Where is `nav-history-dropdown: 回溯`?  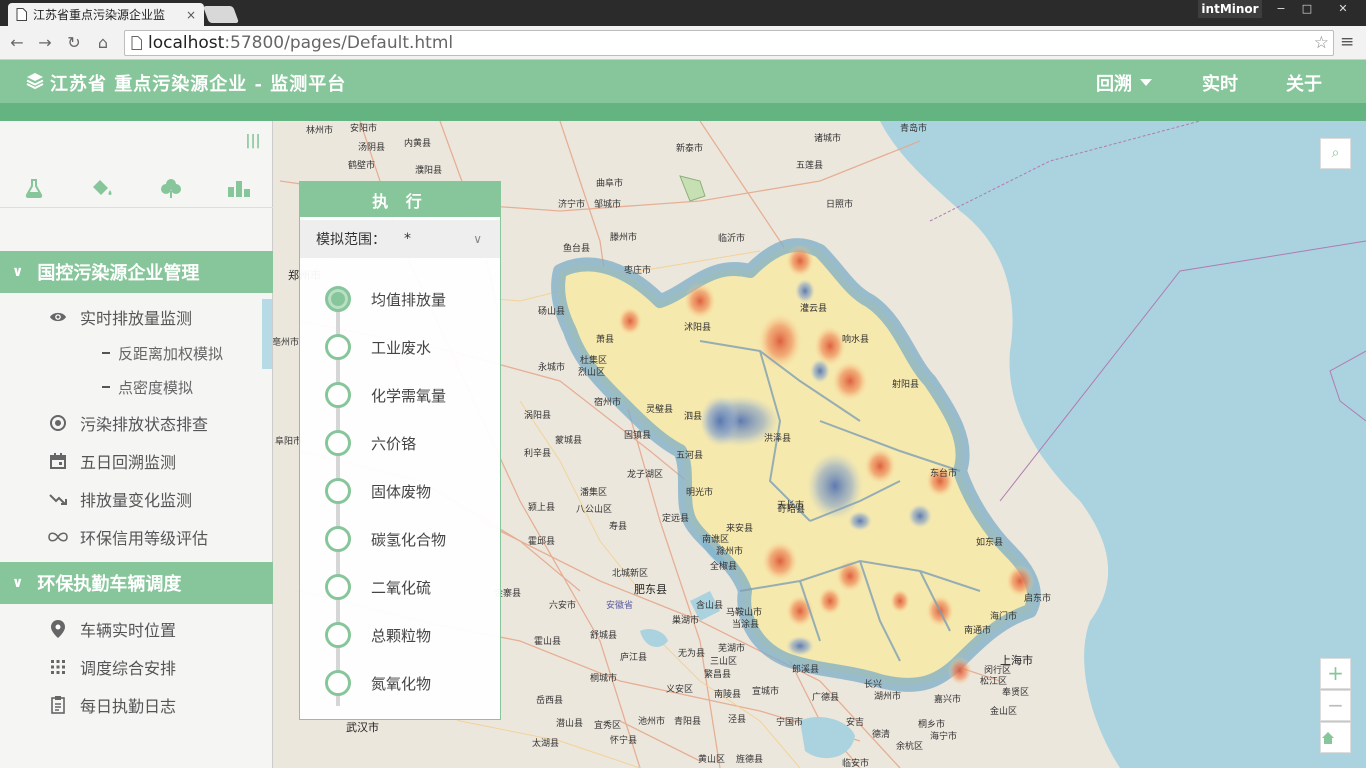
nav-history-dropdown: 回溯 is located at coordinates (1124, 83).